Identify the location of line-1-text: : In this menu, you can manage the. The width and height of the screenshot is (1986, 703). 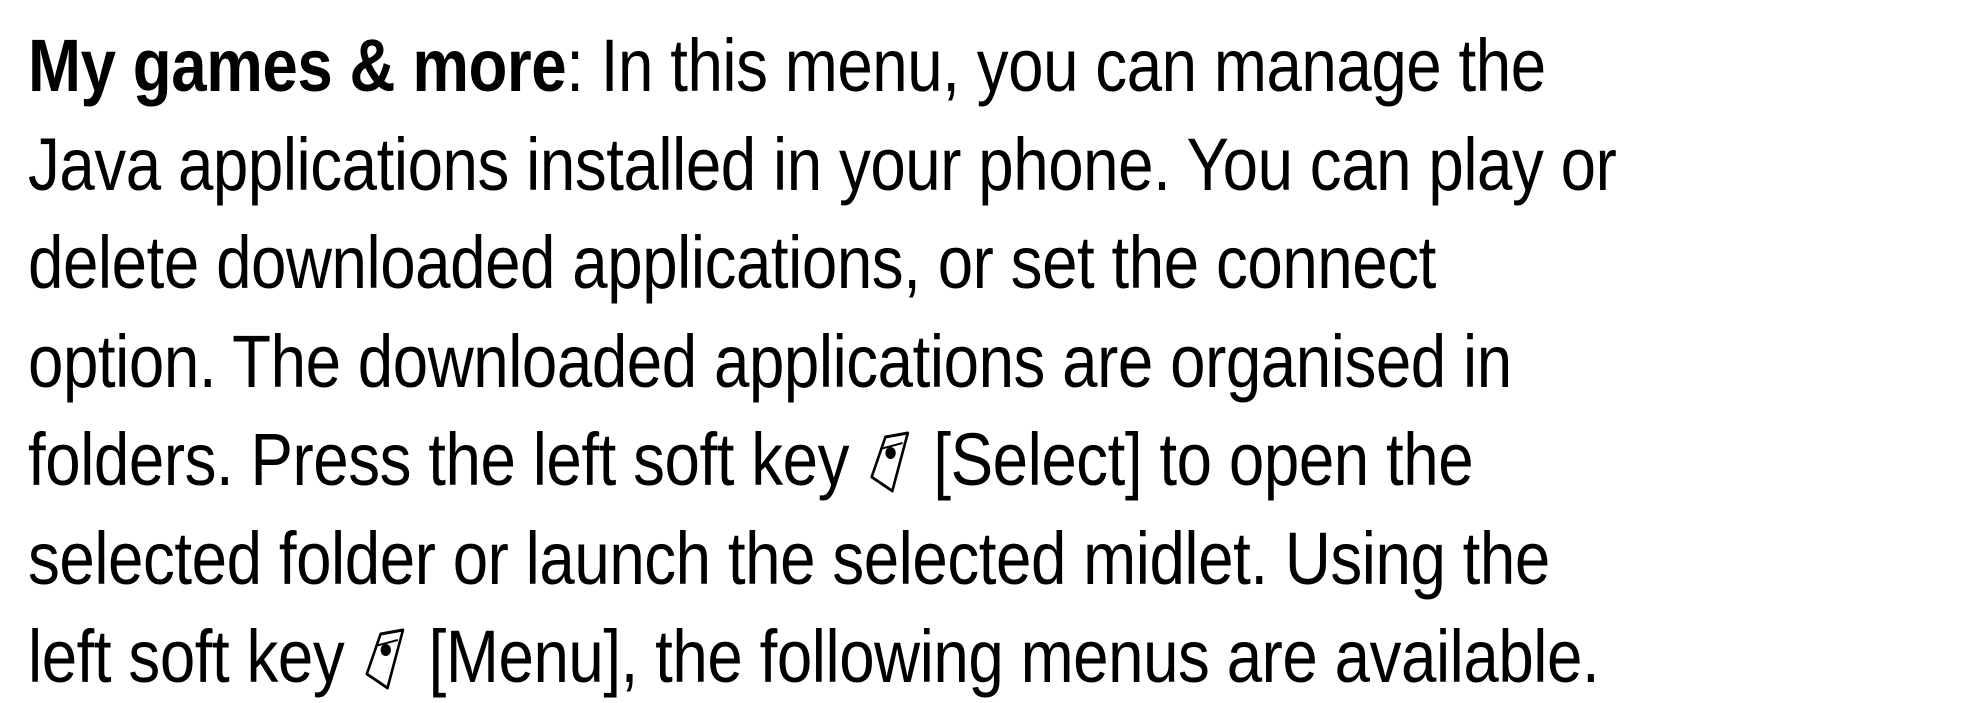
(1056, 65).